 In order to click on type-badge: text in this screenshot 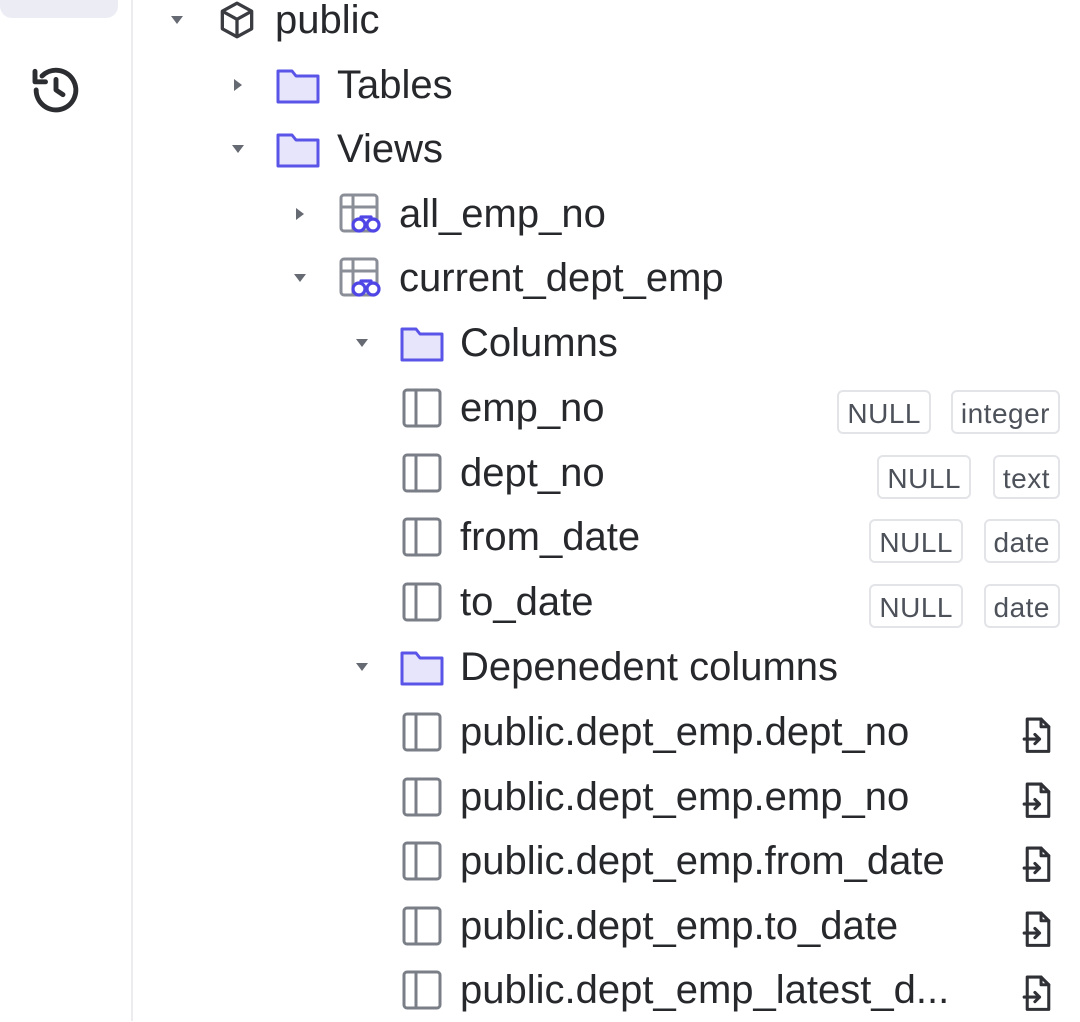, I will do `click(1026, 477)`.